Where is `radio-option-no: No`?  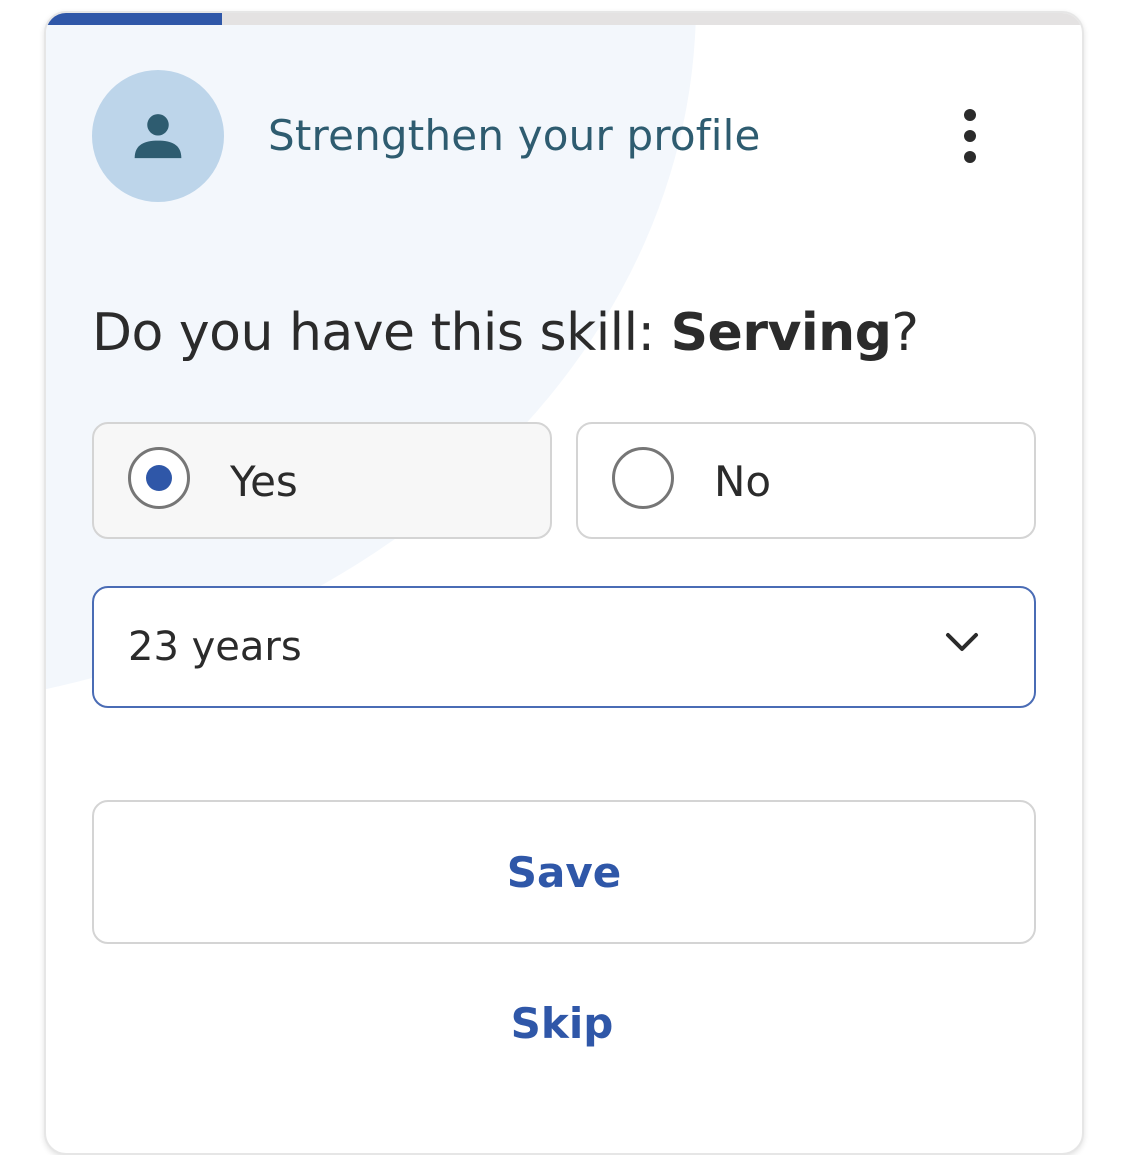 radio-option-no: No is located at coordinates (806, 480).